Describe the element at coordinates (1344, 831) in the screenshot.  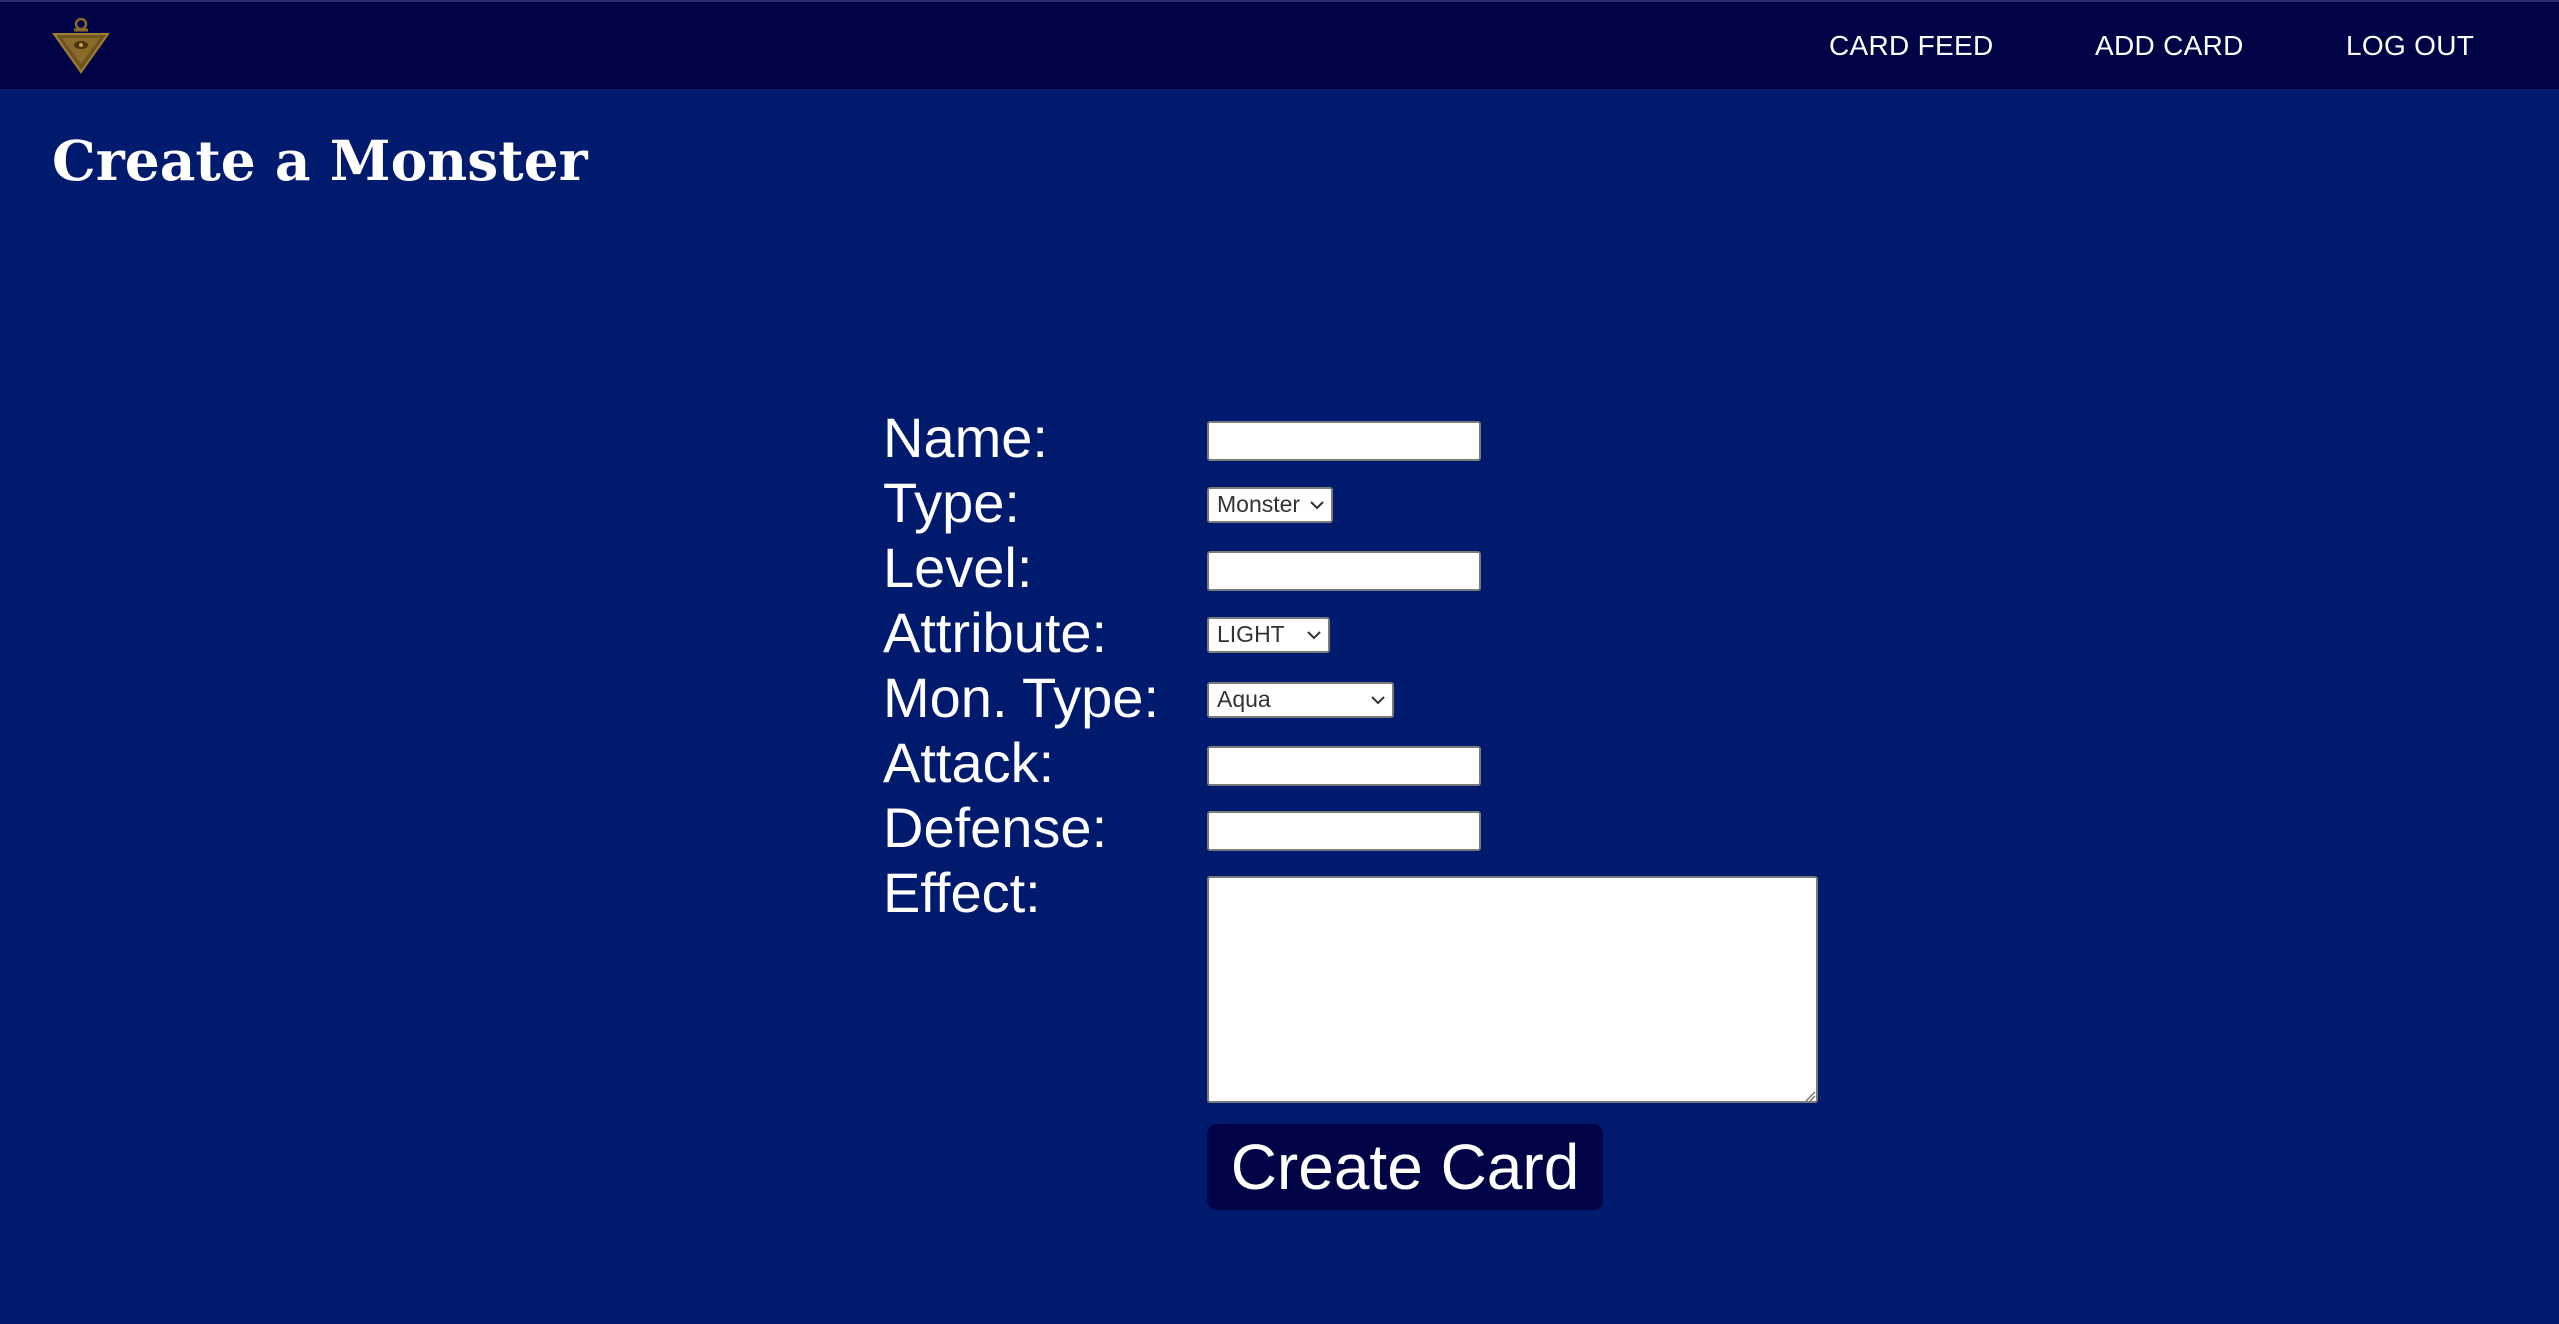
I see `defense-input` at that location.